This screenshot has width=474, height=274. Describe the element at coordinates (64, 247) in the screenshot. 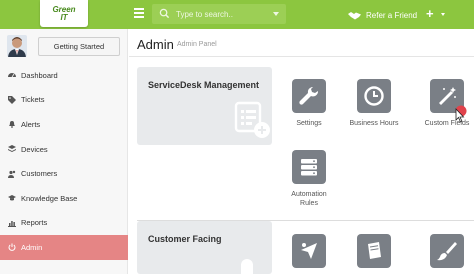

I see `sidebar-item-admin: Admin` at that location.